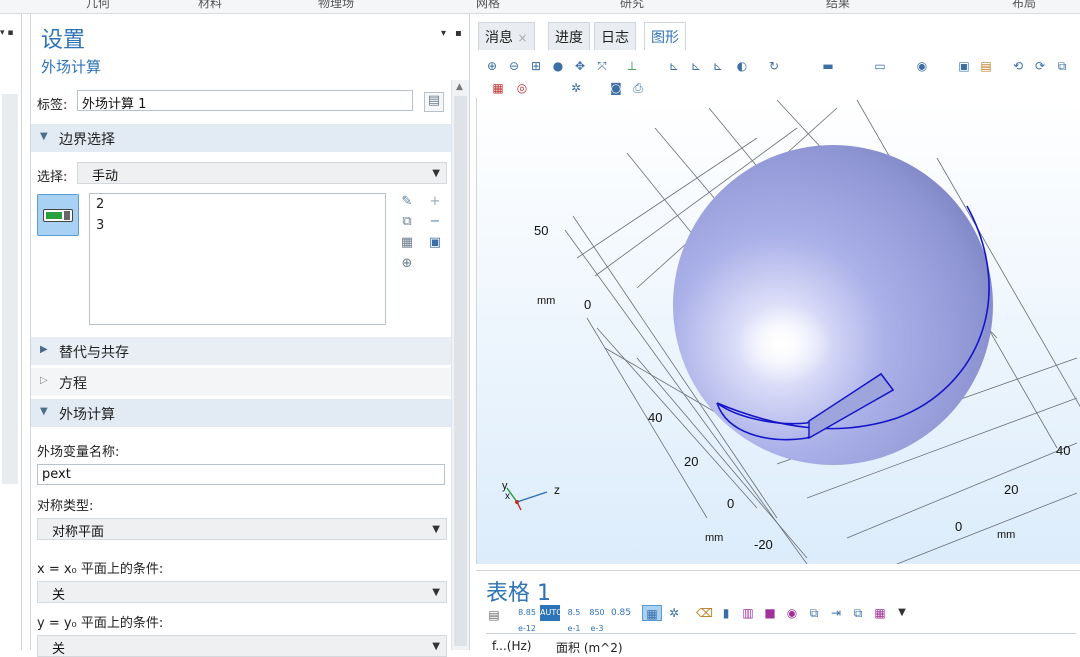 The width and height of the screenshot is (1080, 657). I want to click on copy-with-headers-icon: ⧉, so click(858, 613).